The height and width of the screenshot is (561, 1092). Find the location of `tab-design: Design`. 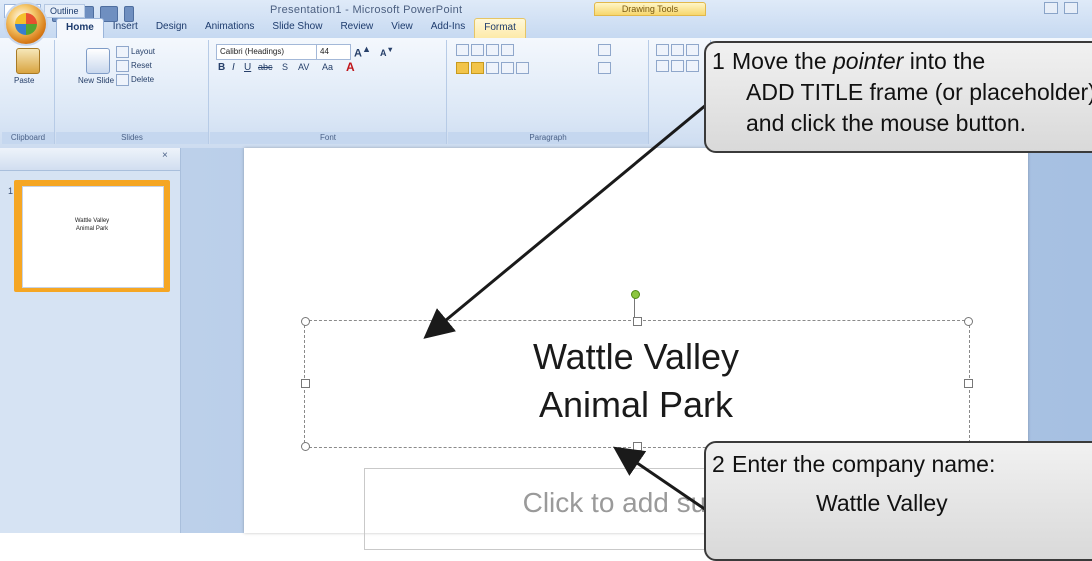

tab-design: Design is located at coordinates (171, 28).